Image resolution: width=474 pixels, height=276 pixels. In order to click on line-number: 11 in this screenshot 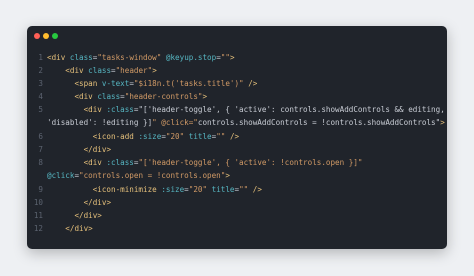, I will do `click(38, 215)`.